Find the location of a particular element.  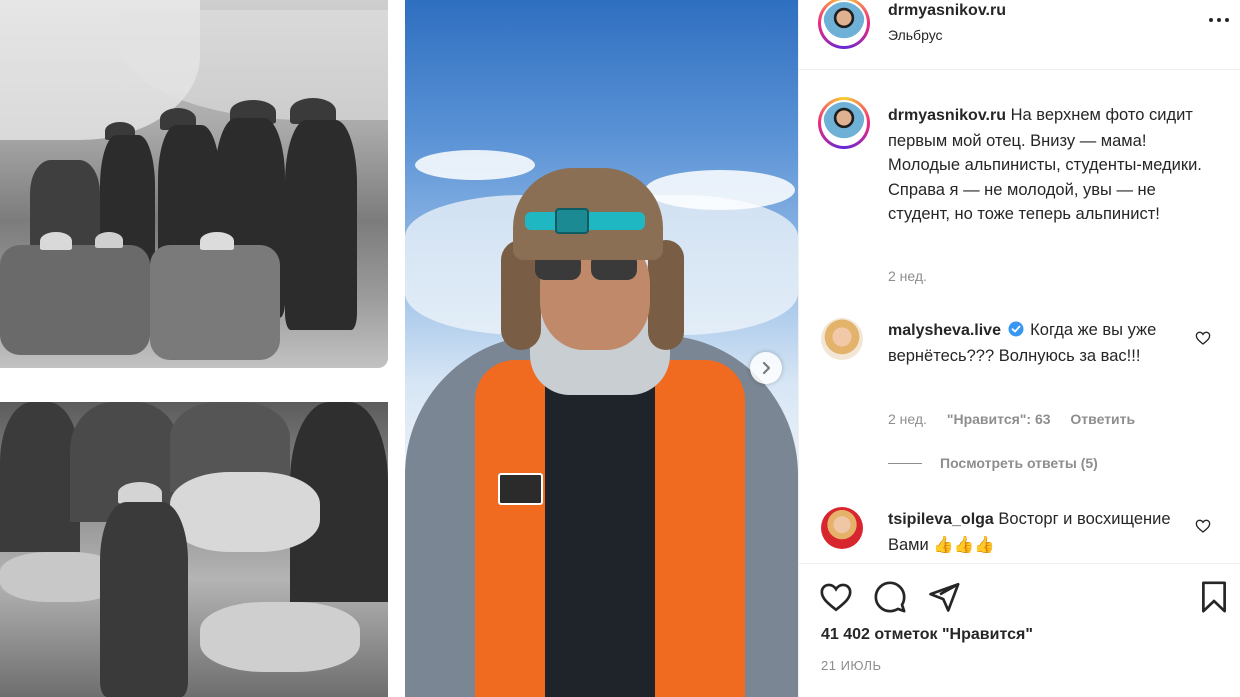

author-avatar is located at coordinates (844, 24).